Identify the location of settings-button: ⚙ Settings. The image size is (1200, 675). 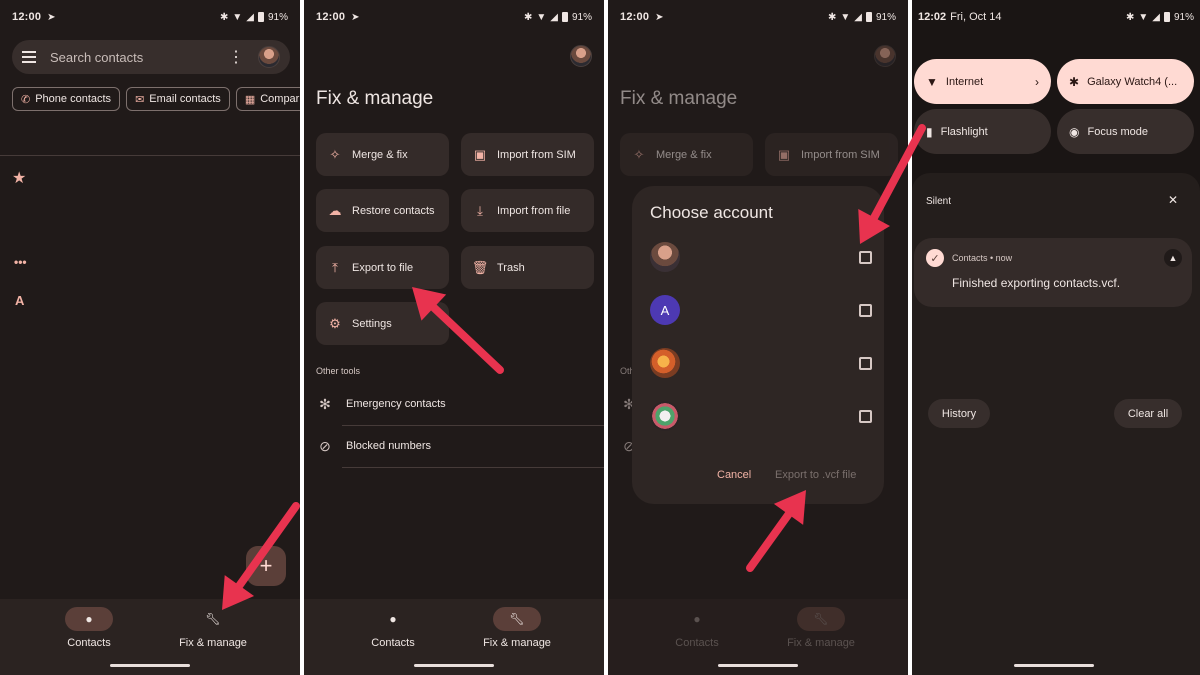
(382, 323).